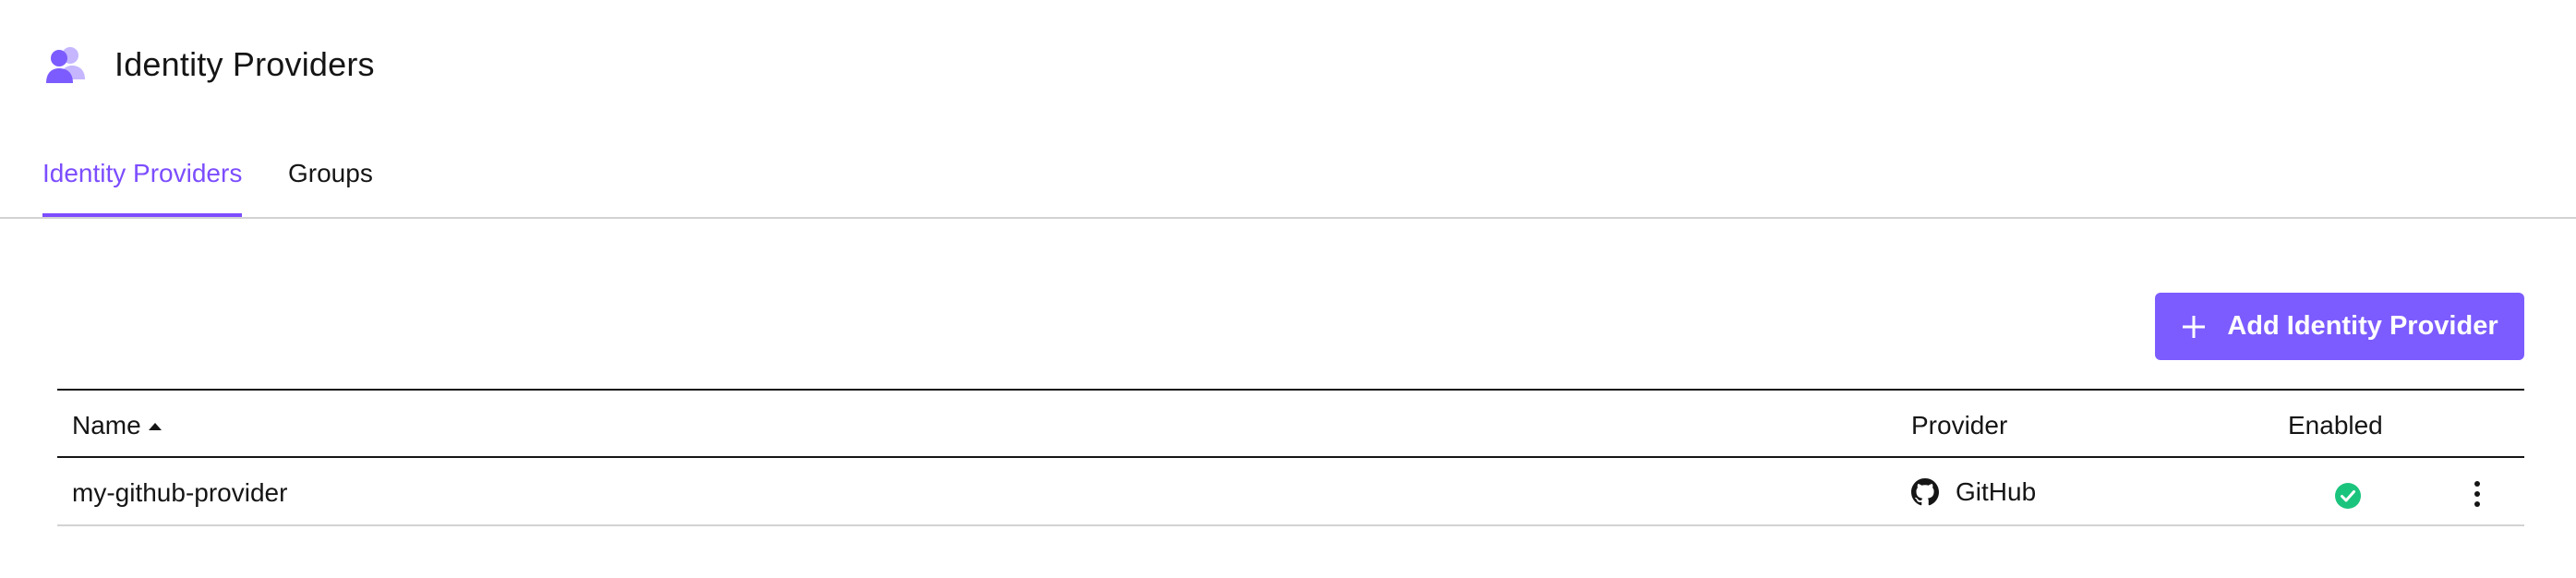  What do you see at coordinates (1288, 183) in the screenshot?
I see `tab-bar: Identity Providers Groups` at bounding box center [1288, 183].